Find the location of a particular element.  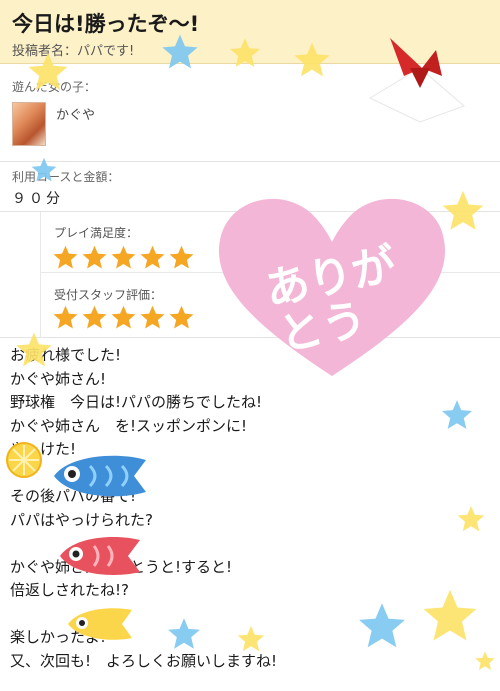

play-rating-stars is located at coordinates (123, 257).